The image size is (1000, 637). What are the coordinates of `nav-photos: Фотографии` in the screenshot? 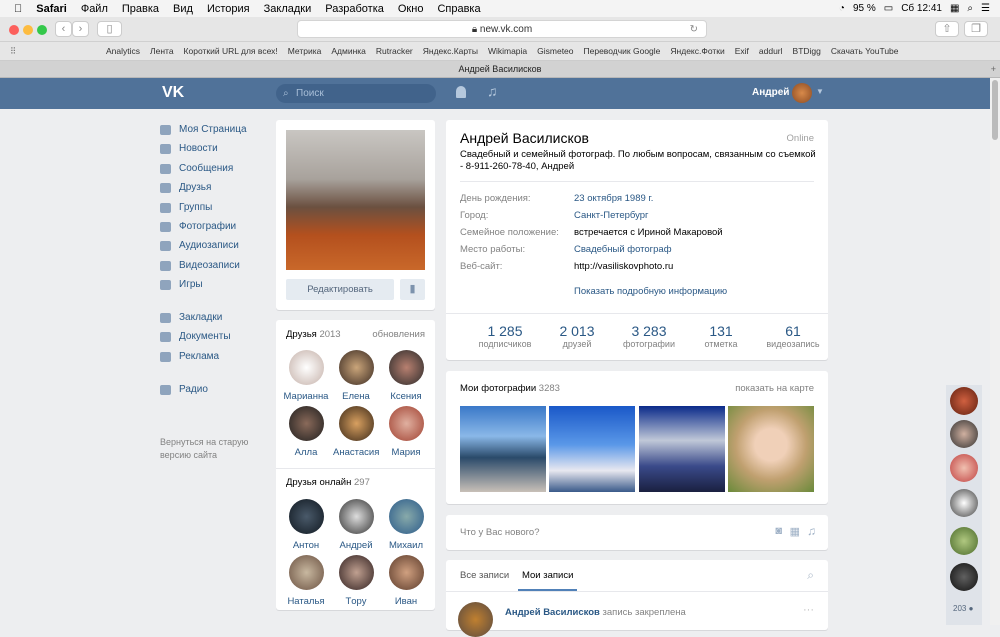 It's located at (215, 226).